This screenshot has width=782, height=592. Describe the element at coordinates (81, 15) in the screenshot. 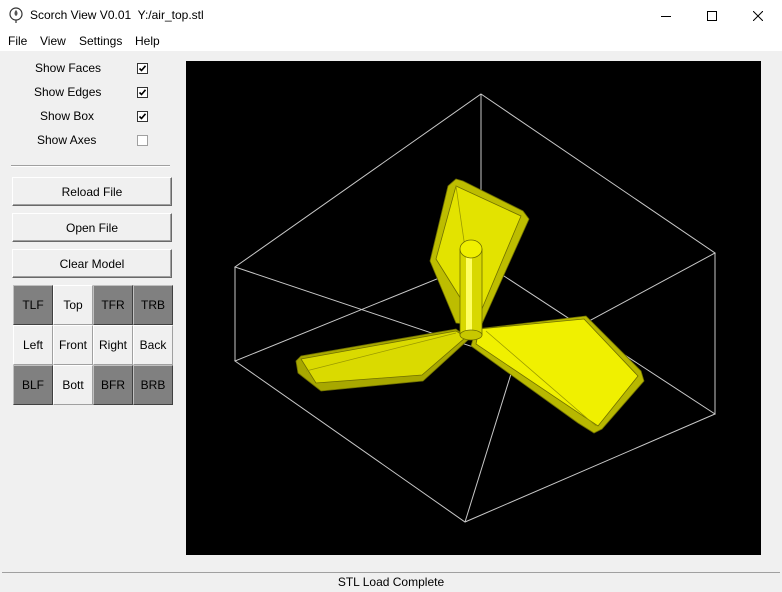

I see `app-name: Scorch View V0.01` at that location.